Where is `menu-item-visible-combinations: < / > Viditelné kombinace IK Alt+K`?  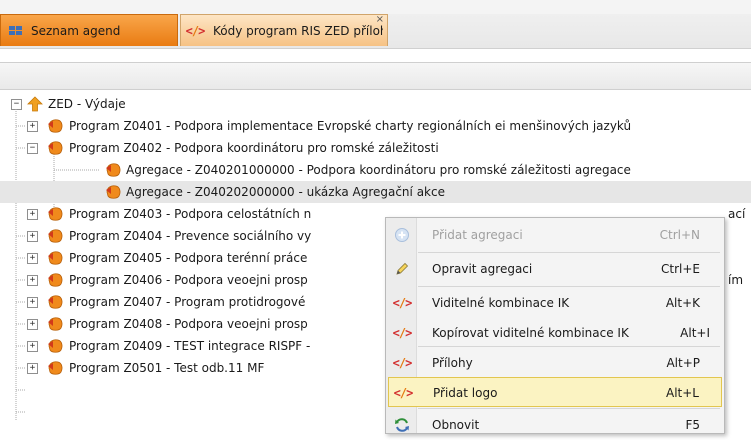 menu-item-visible-combinations: < / > Viditelné kombinace IK Alt+K is located at coordinates (555, 303).